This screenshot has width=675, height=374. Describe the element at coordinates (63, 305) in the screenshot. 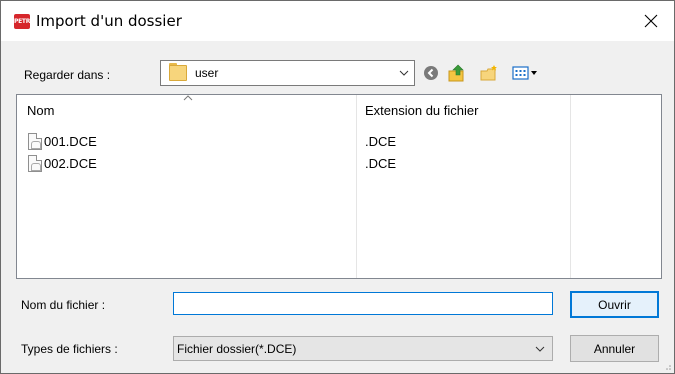

I see `filename-label: Nom du fichier :` at that location.